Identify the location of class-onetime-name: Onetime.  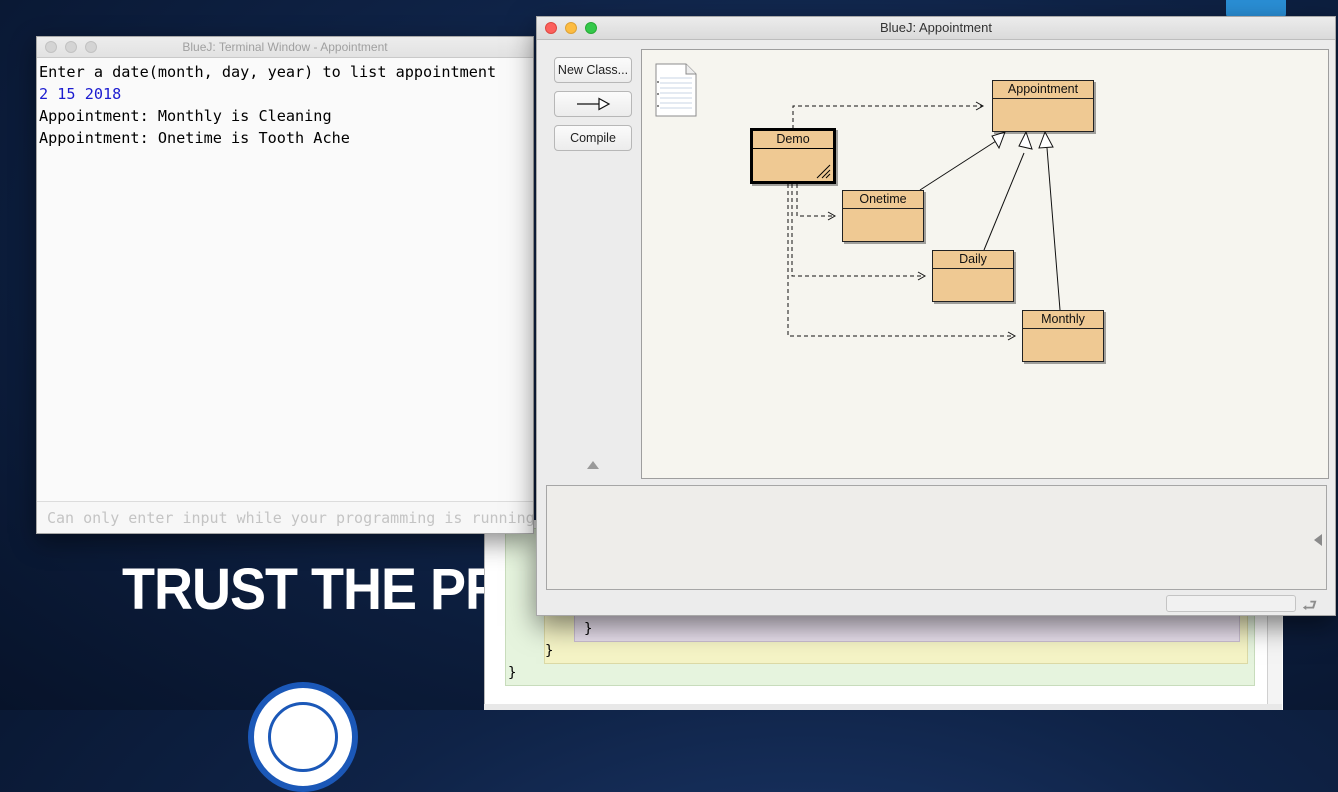
(883, 200).